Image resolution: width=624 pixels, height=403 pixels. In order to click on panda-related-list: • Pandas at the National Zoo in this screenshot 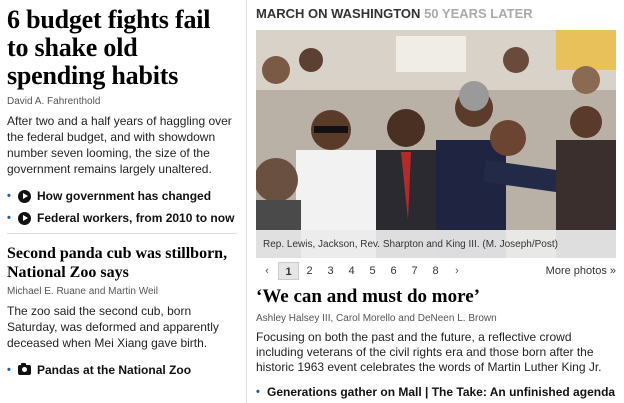, I will do `click(122, 370)`.